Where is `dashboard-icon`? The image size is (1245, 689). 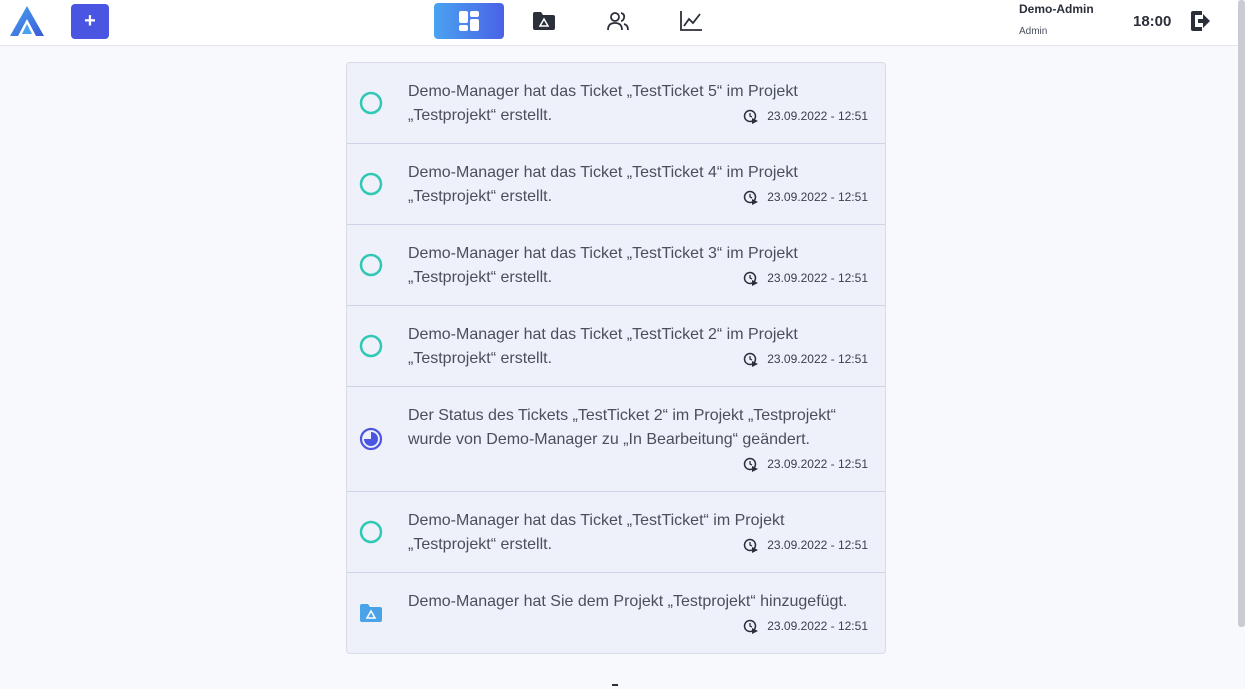 dashboard-icon is located at coordinates (469, 21).